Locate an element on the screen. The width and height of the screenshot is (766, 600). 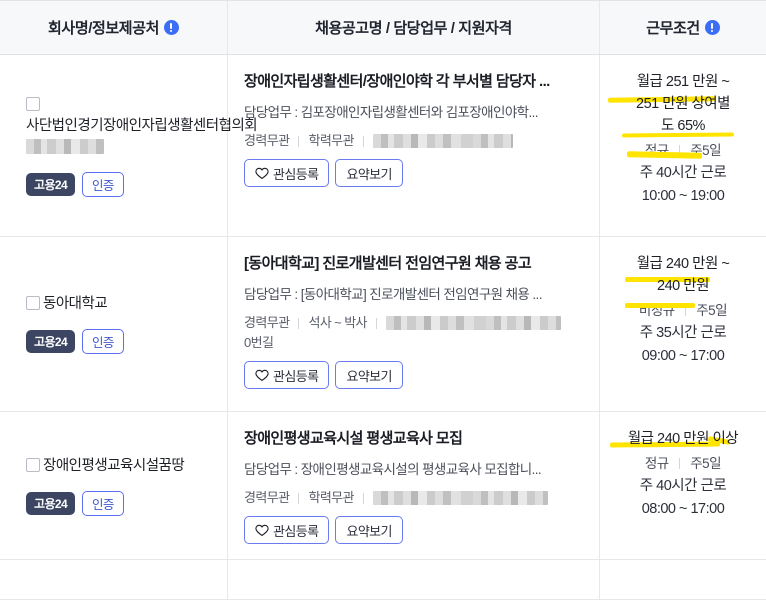
employment-type: 비정규 is located at coordinates (656, 310).